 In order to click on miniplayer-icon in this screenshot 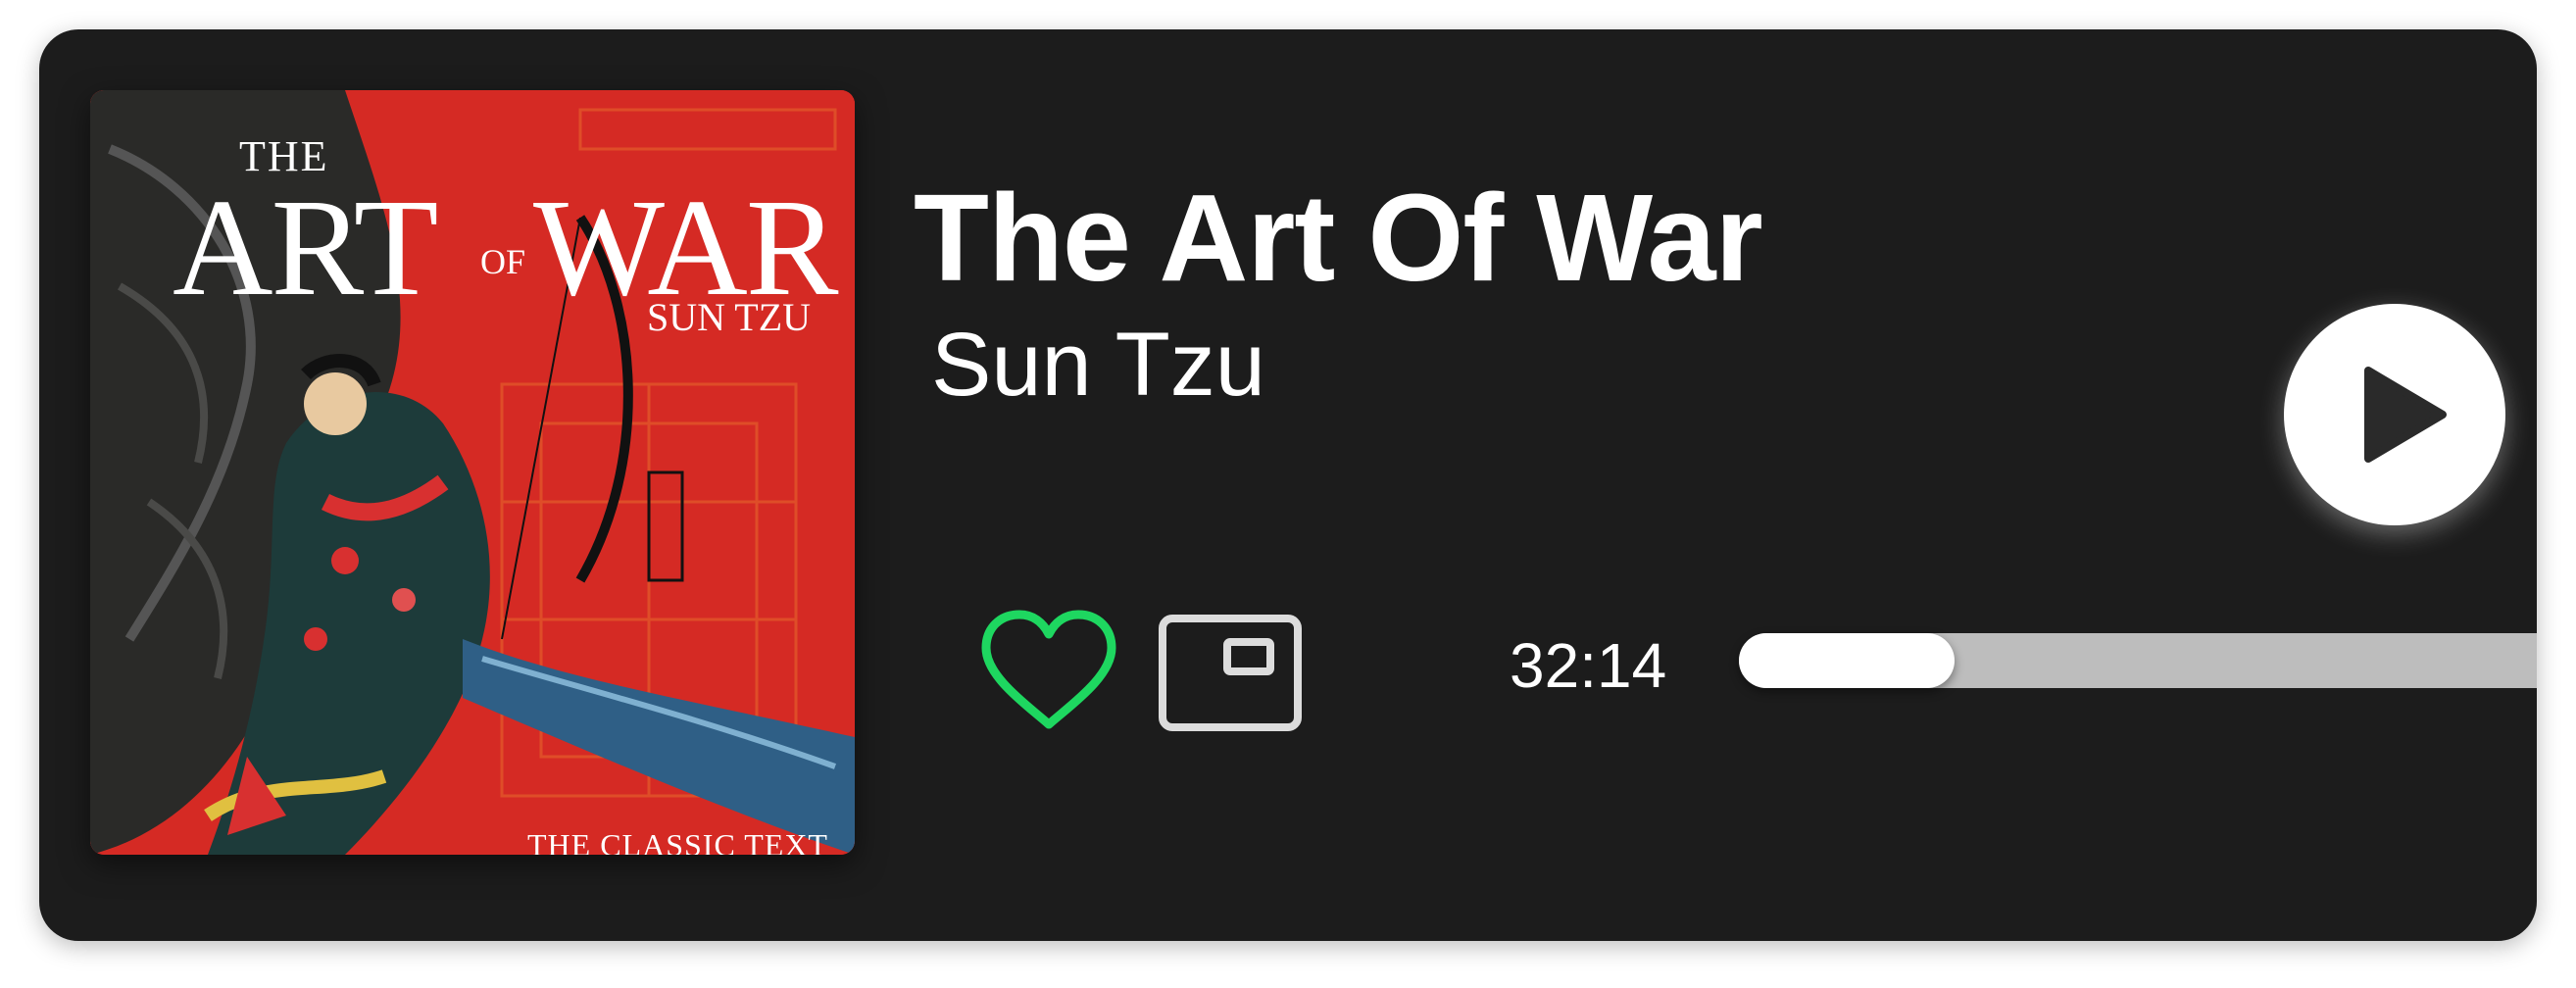, I will do `click(1230, 673)`.